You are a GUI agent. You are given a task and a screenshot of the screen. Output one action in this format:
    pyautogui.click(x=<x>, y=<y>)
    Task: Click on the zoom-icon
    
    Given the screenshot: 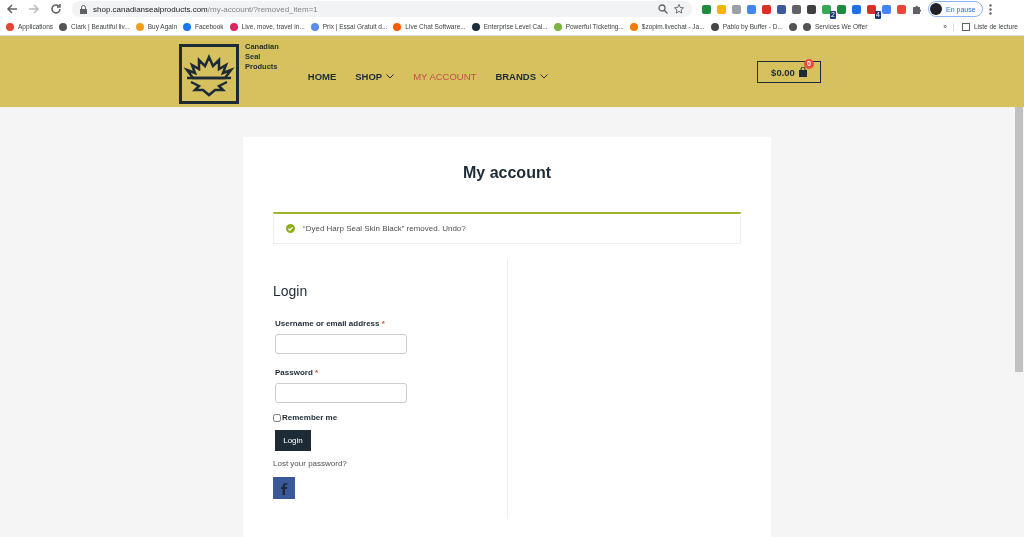 What is the action you would take?
    pyautogui.click(x=663, y=9)
    